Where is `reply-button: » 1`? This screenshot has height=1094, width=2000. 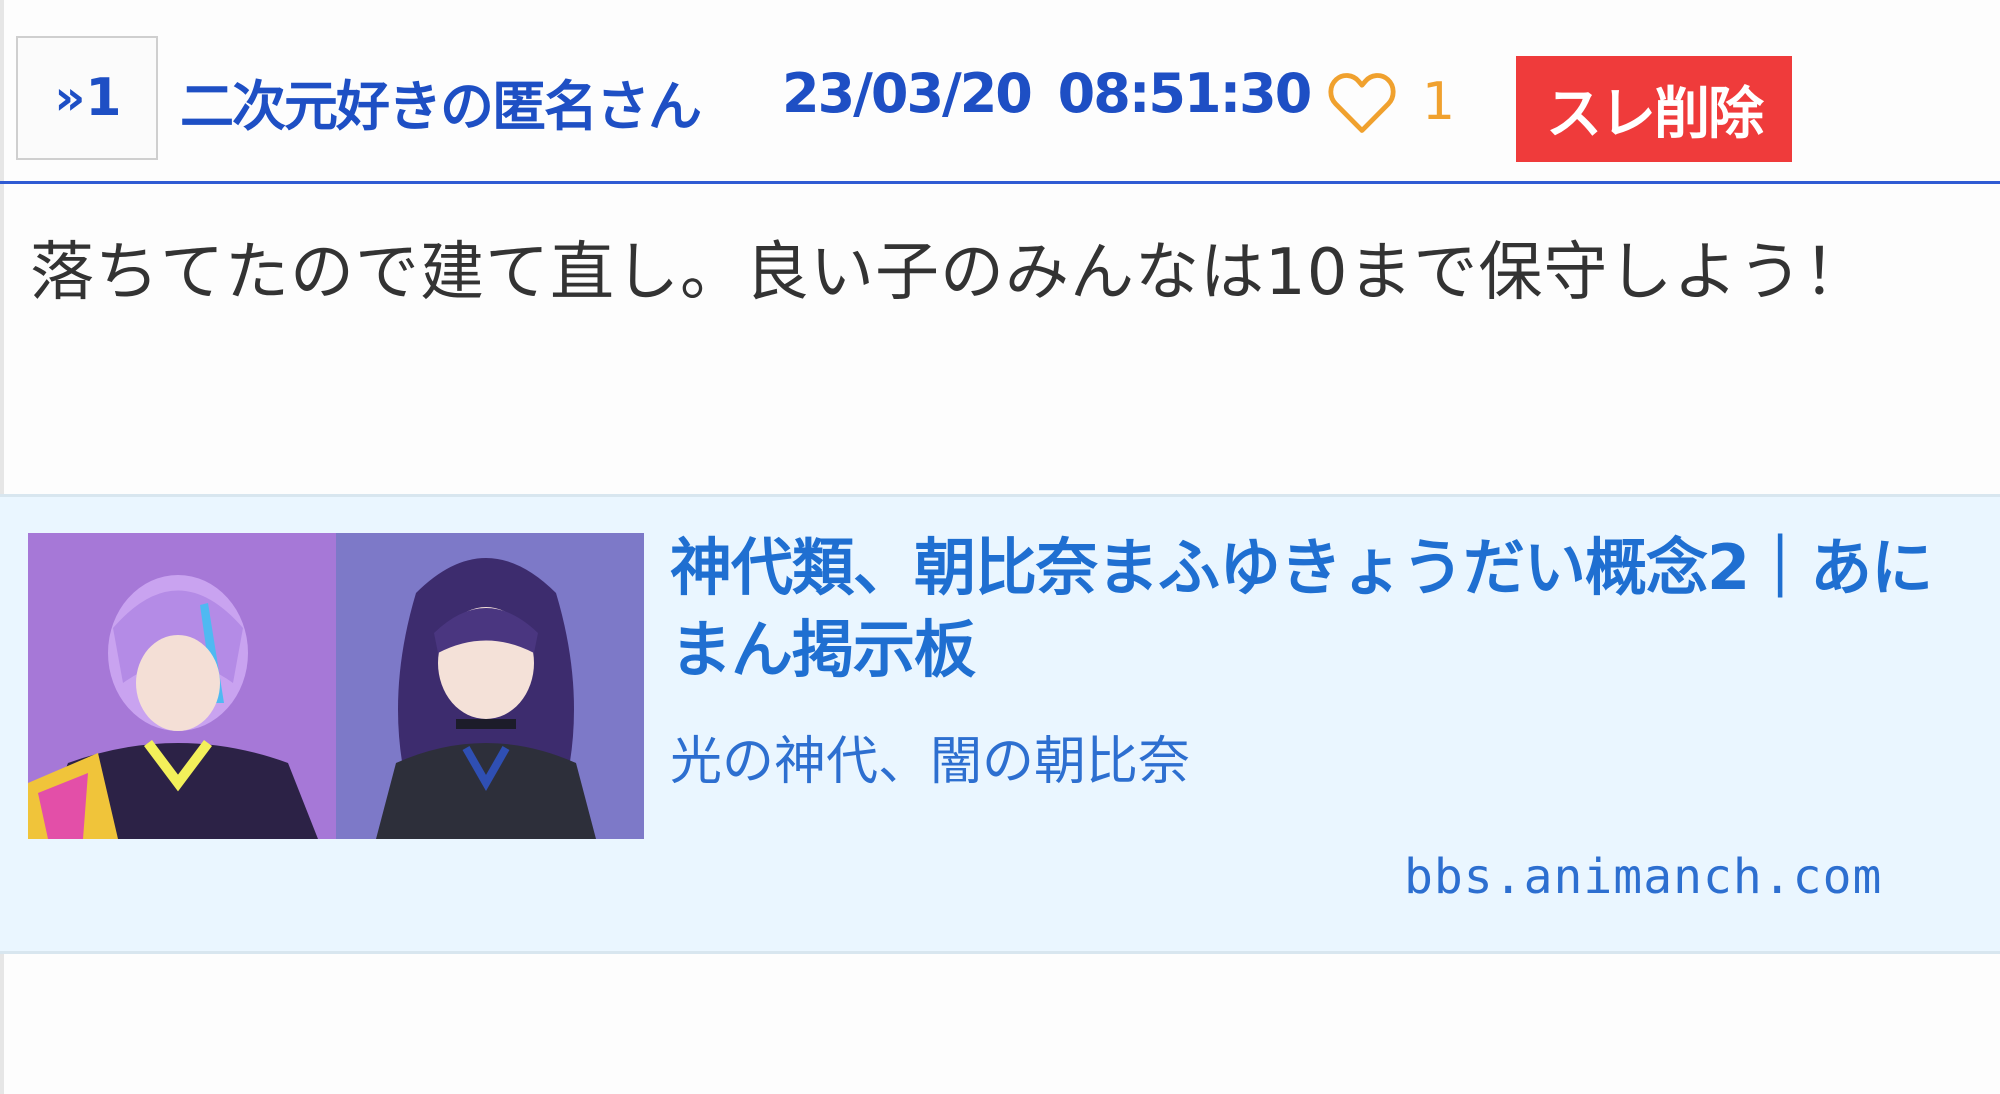 reply-button: » 1 is located at coordinates (87, 98).